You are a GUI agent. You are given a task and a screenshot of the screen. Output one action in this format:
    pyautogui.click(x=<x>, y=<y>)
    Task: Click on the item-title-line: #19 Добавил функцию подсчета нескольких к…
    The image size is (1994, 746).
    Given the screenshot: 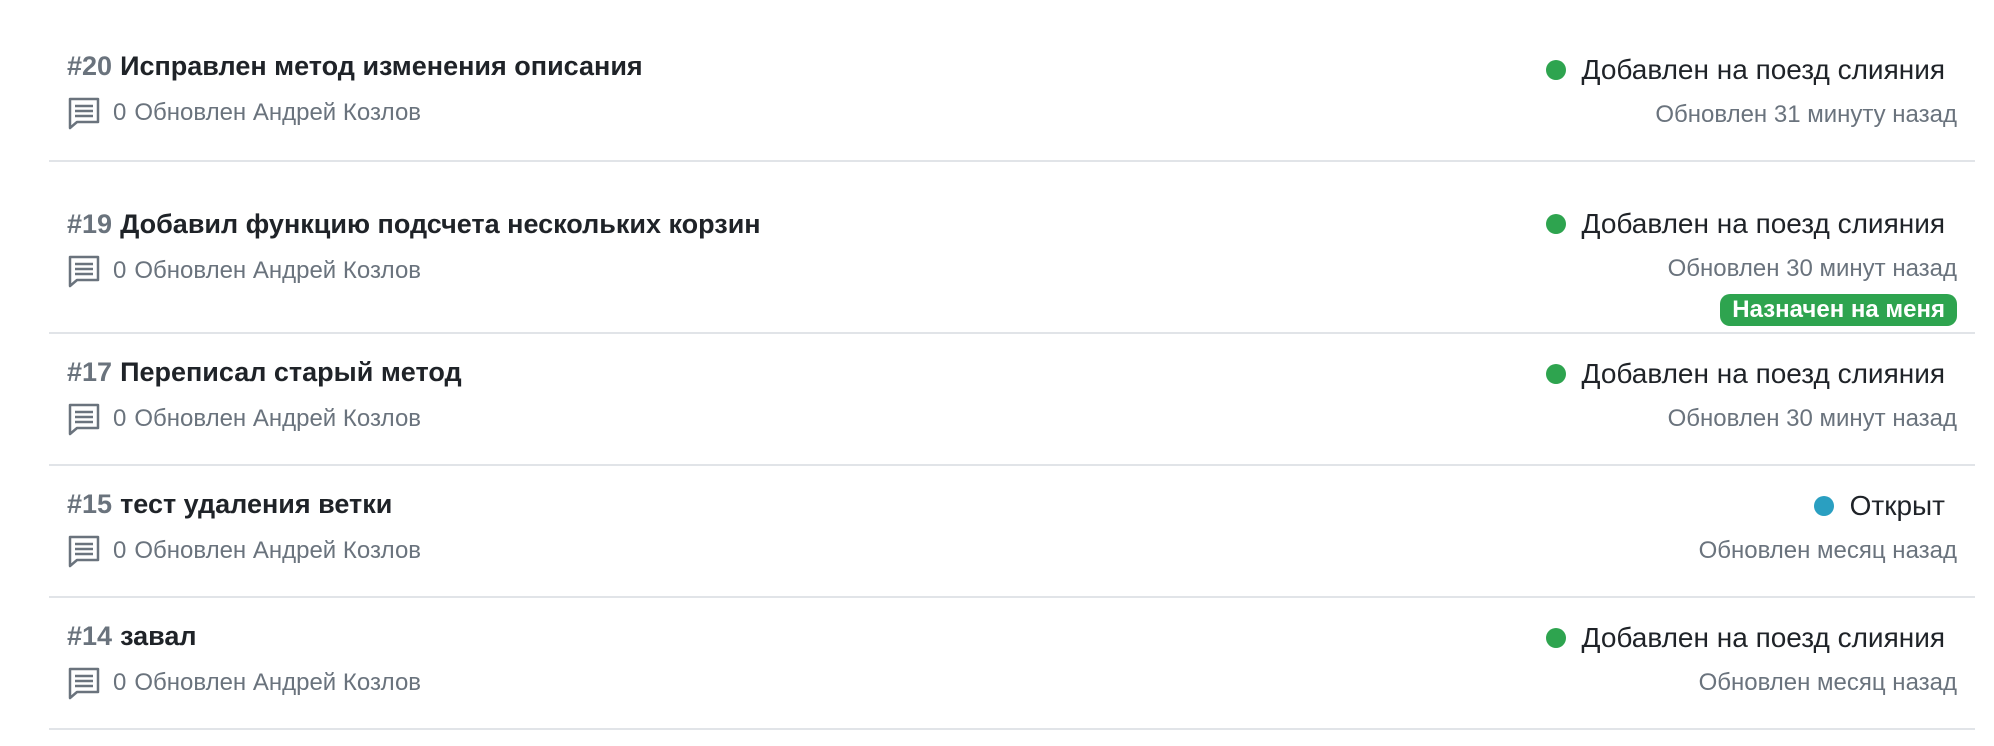 What is the action you would take?
    pyautogui.click(x=414, y=224)
    